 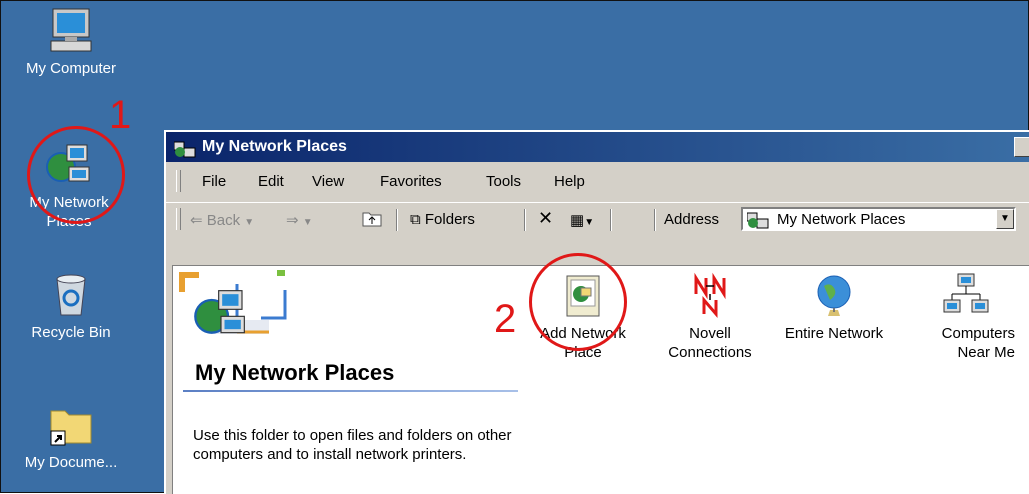 I want to click on desktop-icon-label: My Computer, so click(x=71, y=68).